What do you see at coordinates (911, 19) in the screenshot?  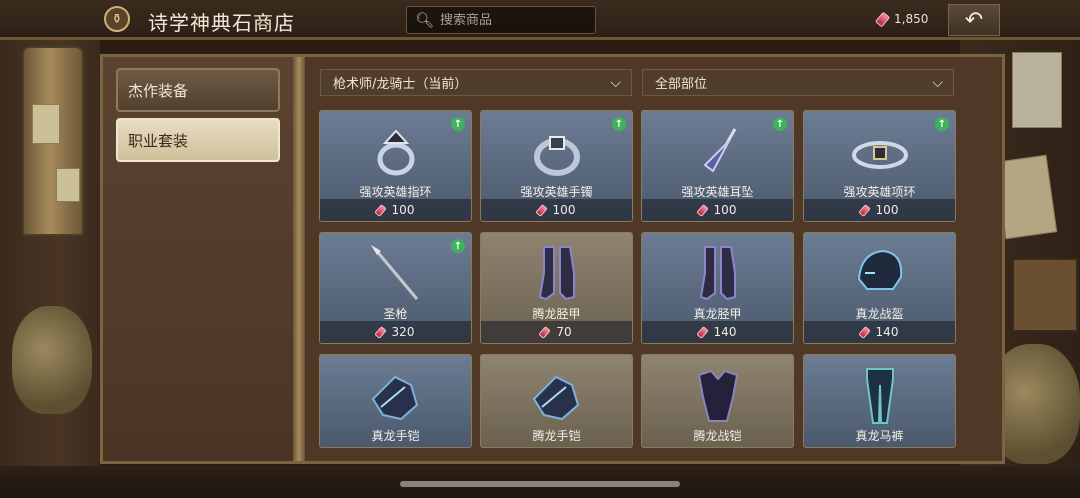 I see `currency-amount: 1,850` at bounding box center [911, 19].